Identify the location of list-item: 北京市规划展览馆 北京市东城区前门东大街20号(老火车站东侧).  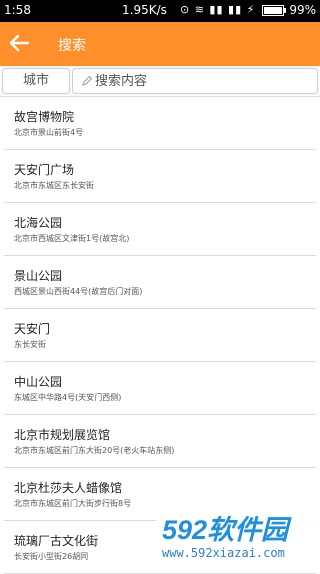
(160, 441).